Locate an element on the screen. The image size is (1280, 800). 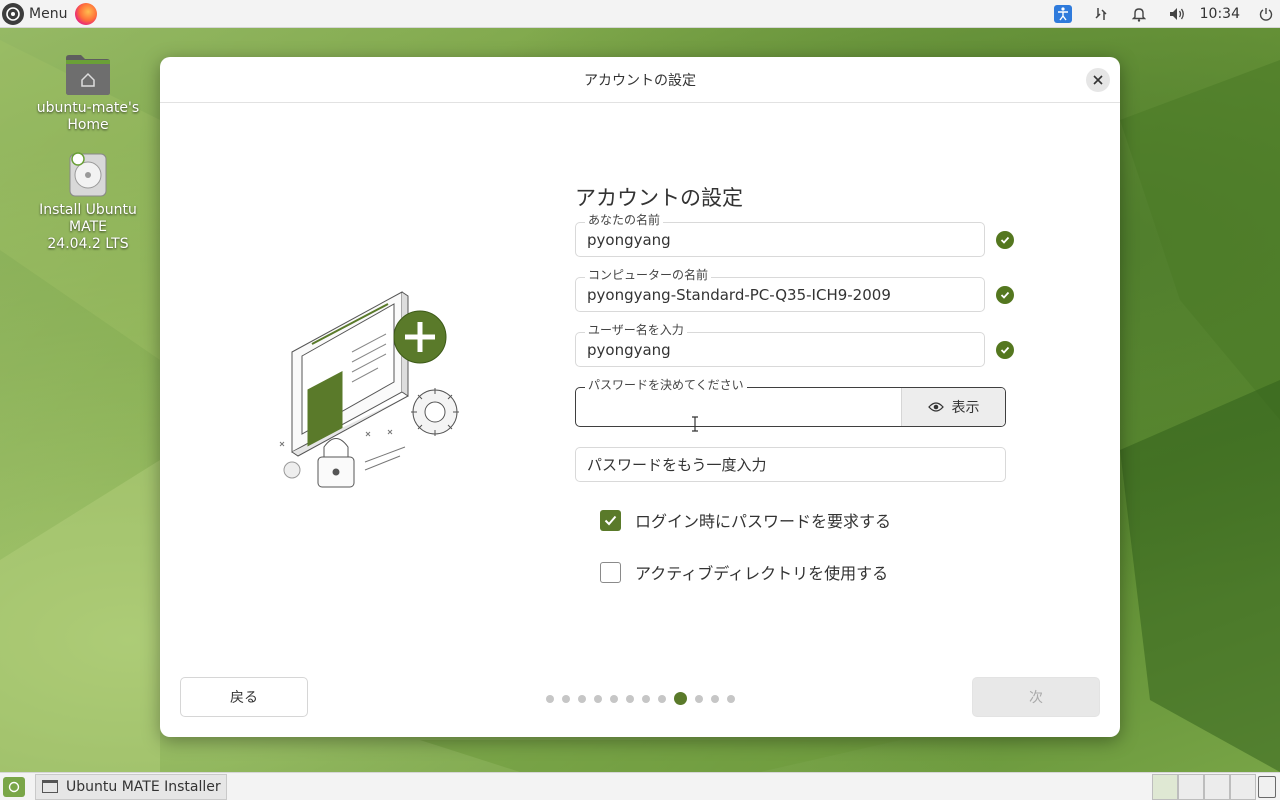
close-icon is located at coordinates (1098, 80).